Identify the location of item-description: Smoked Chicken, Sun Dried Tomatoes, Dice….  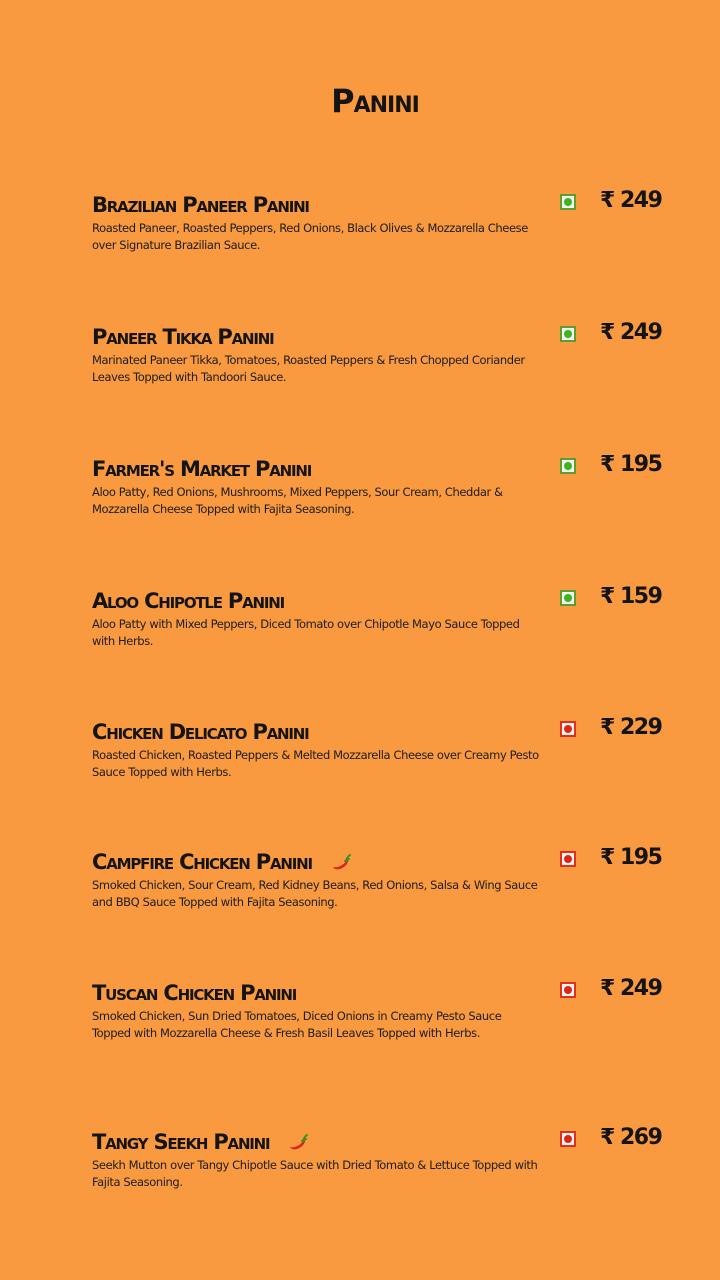
(297, 1024).